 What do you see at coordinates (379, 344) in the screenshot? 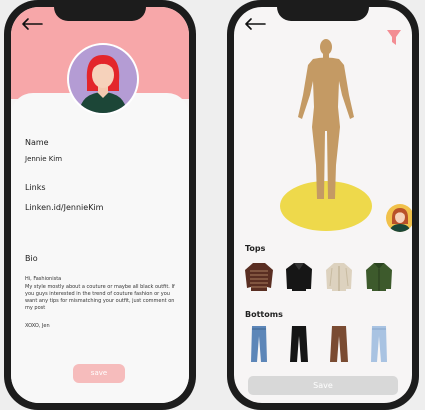
I see `light-jeans-icon` at bounding box center [379, 344].